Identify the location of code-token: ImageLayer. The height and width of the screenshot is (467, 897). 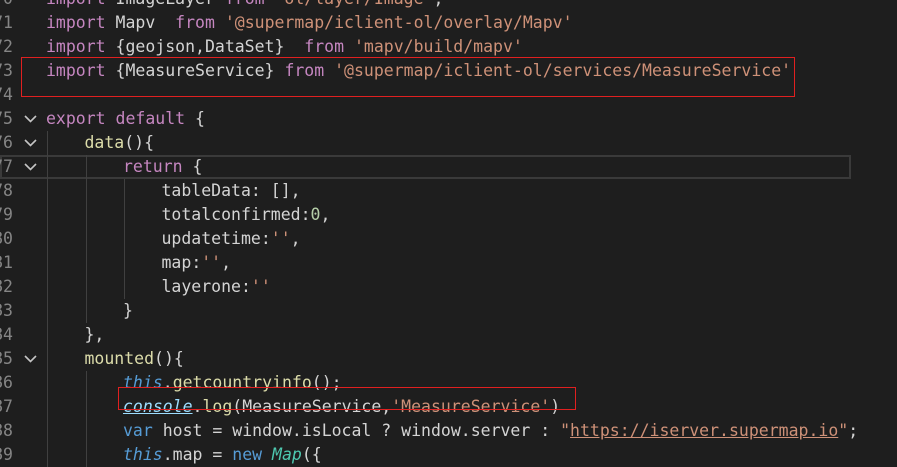
(170, 4).